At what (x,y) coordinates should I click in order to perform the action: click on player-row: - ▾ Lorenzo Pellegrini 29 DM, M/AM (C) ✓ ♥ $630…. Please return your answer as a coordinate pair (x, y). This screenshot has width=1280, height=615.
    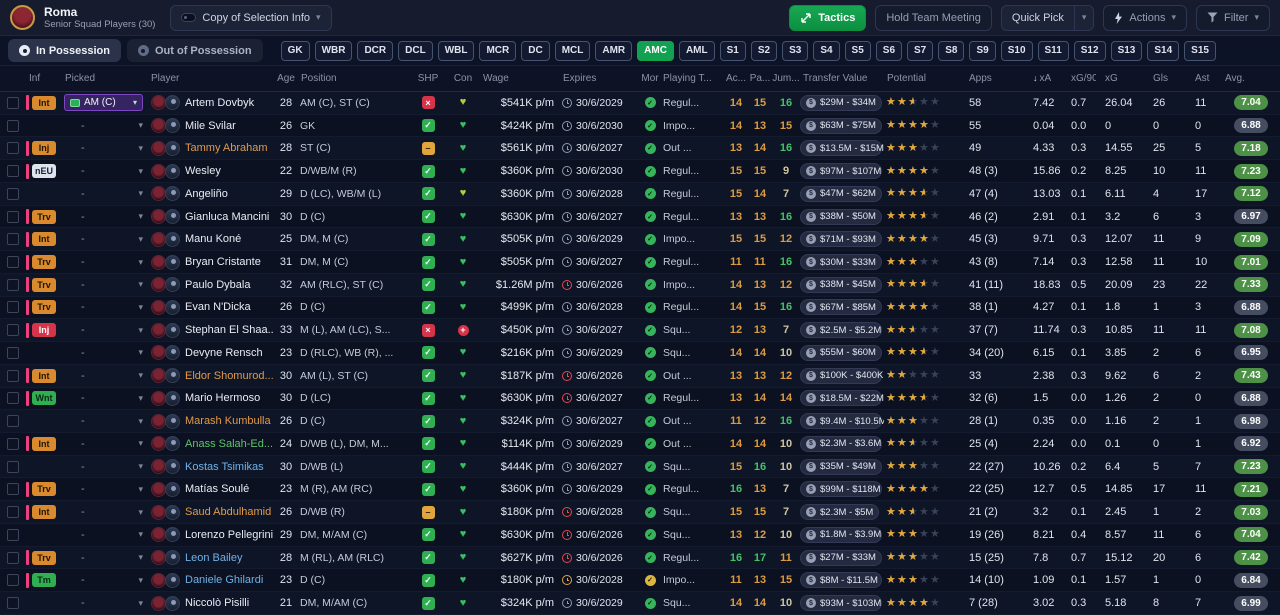
    Looking at the image, I should click on (640, 535).